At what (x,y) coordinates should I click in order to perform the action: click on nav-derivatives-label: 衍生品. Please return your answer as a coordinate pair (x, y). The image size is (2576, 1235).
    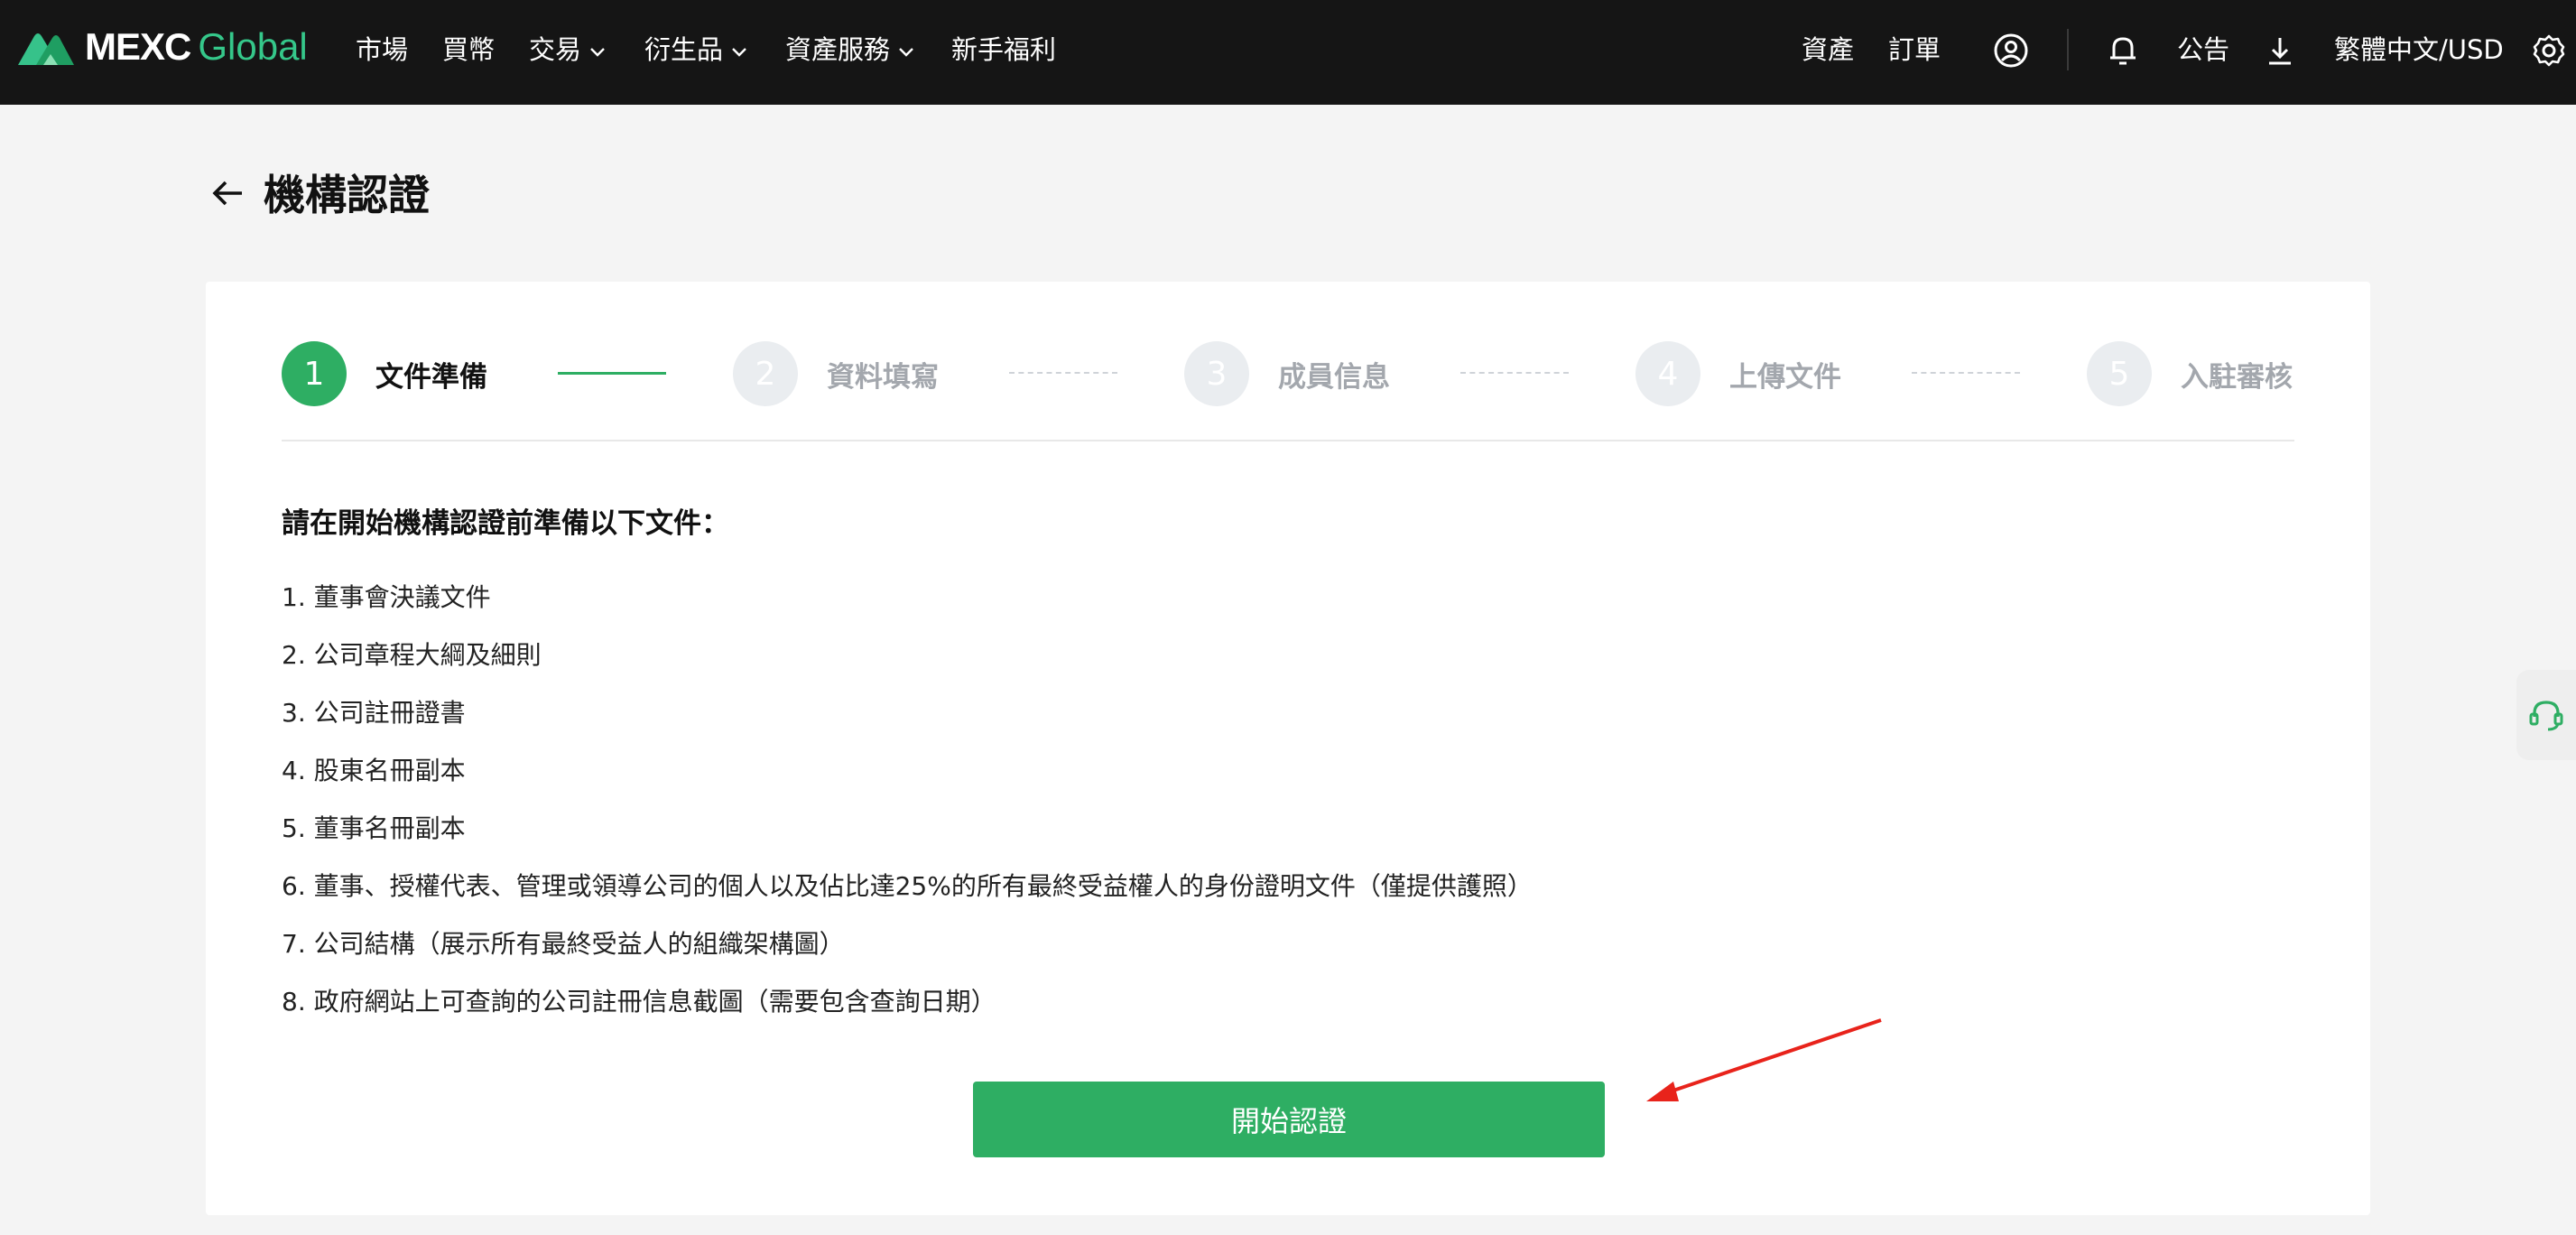
    Looking at the image, I should click on (684, 50).